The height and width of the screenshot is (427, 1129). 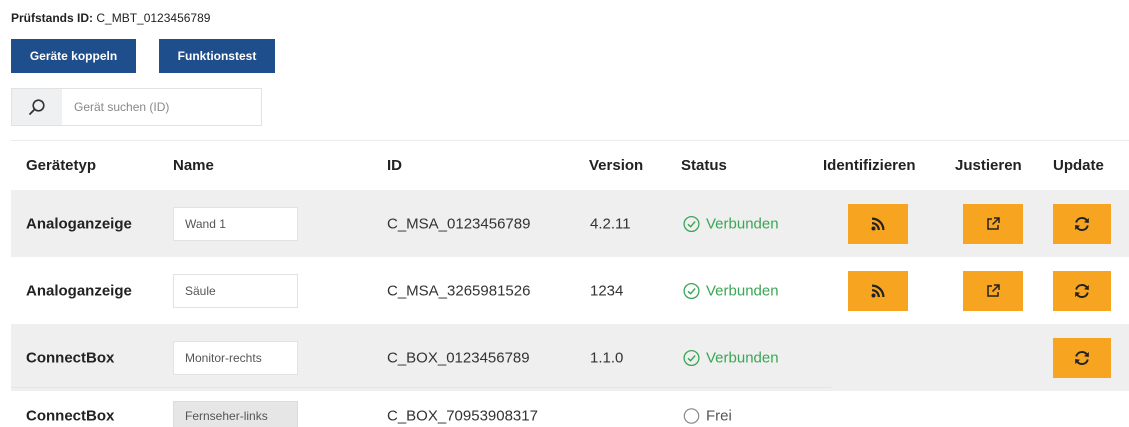 I want to click on device-name-input: Wand 1, so click(x=235, y=223).